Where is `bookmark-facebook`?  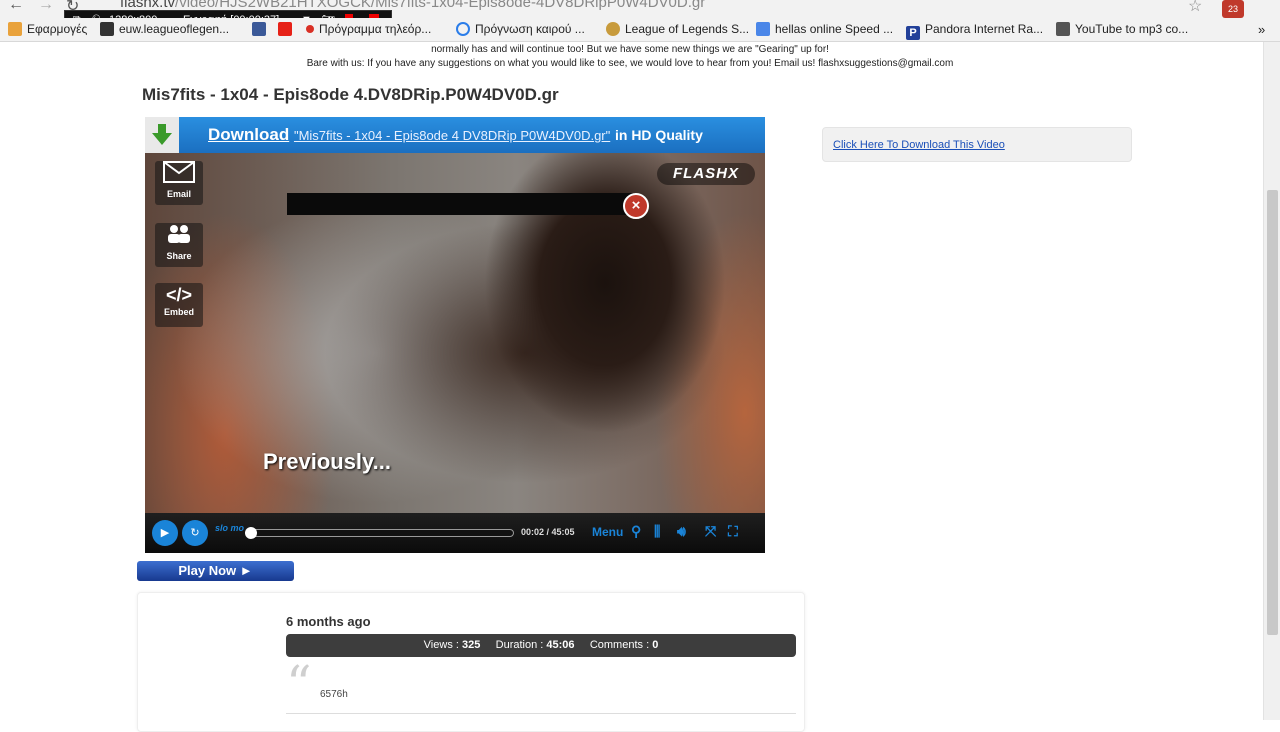
bookmark-facebook is located at coordinates (261, 29).